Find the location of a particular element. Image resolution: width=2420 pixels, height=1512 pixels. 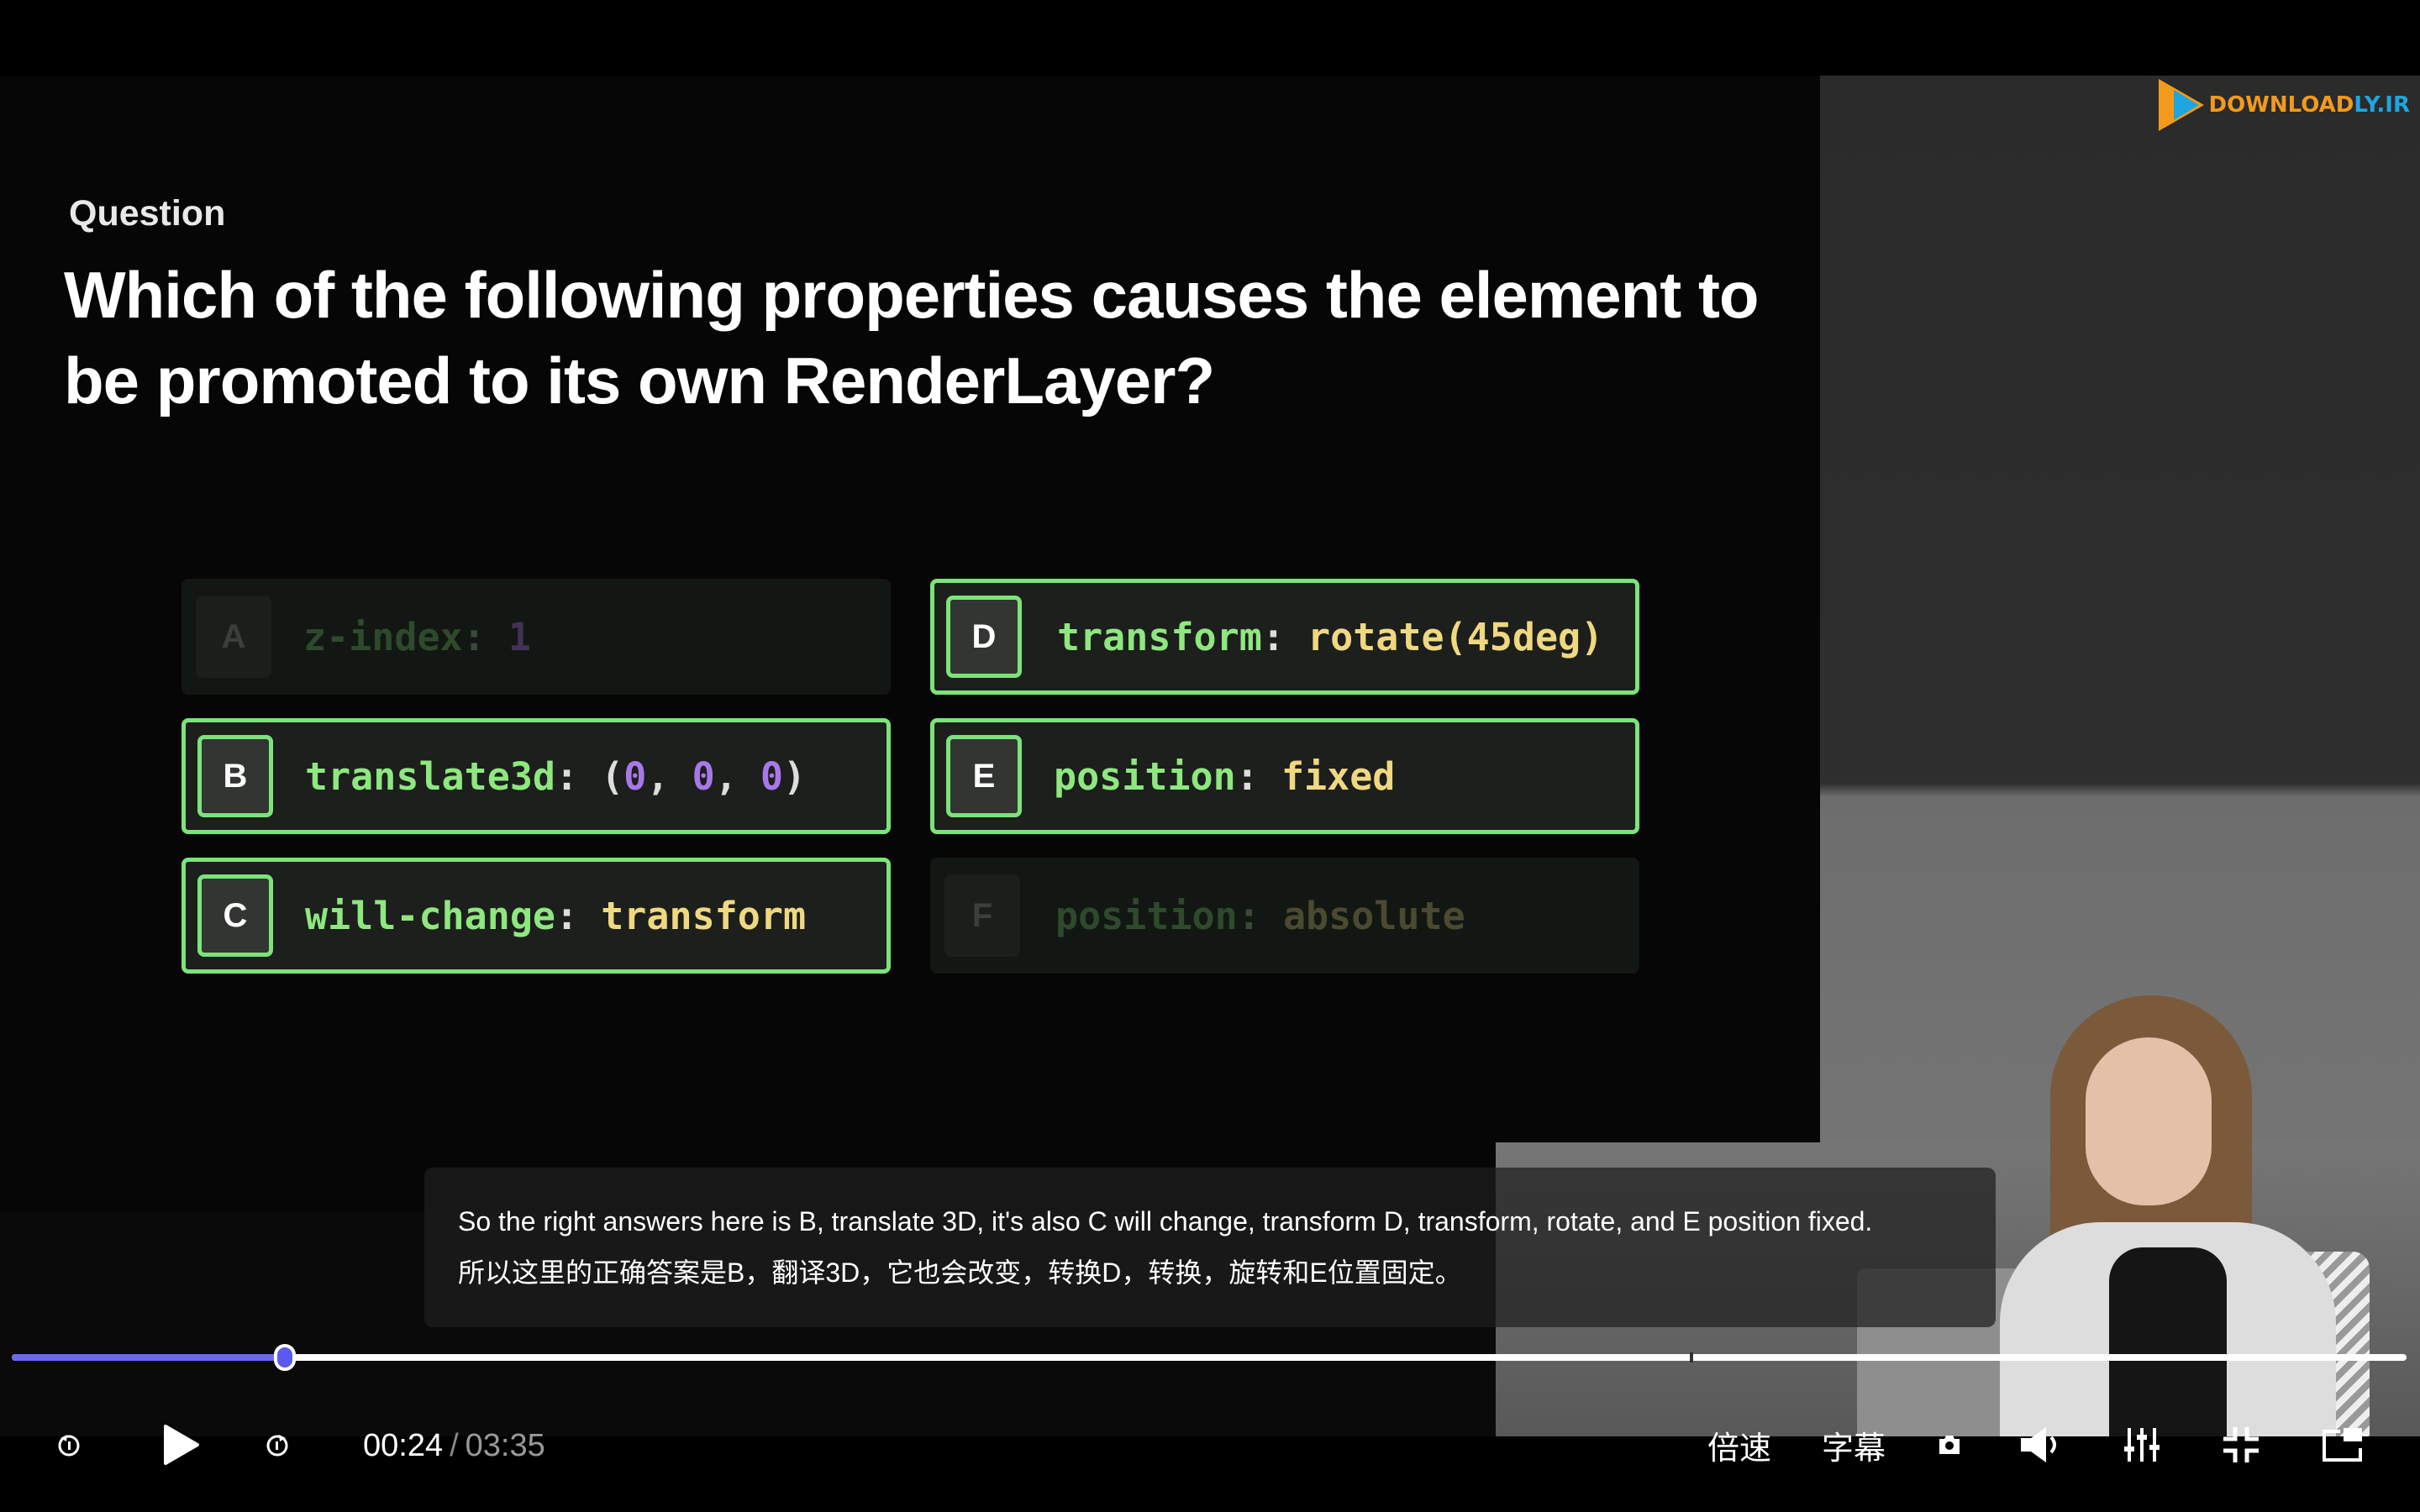

exit-fullscreen-button is located at coordinates (2241, 1445).